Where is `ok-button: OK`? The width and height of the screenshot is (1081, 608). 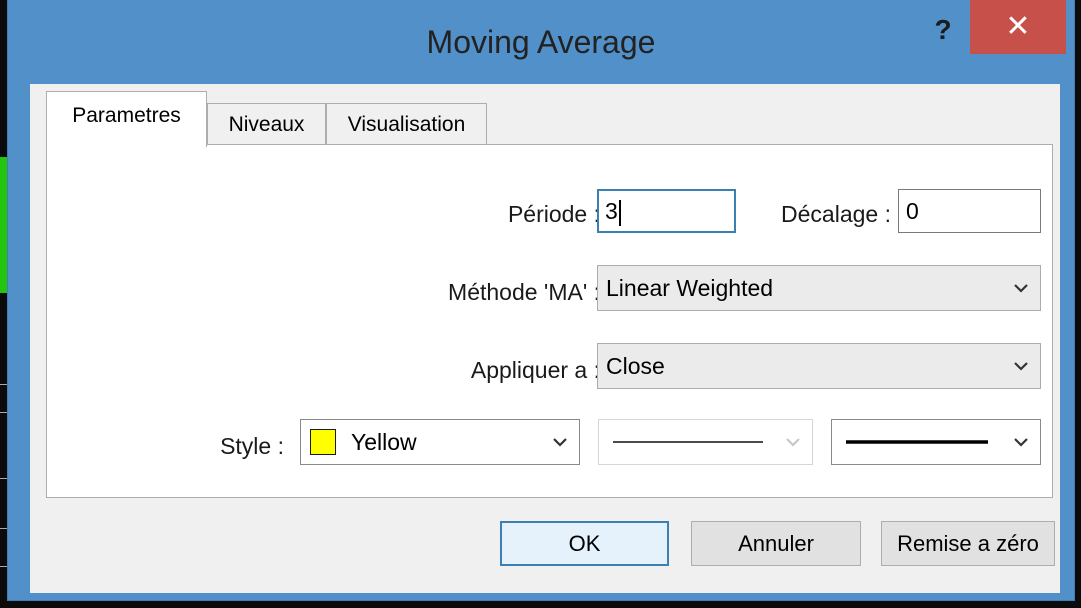
ok-button: OK is located at coordinates (584, 543).